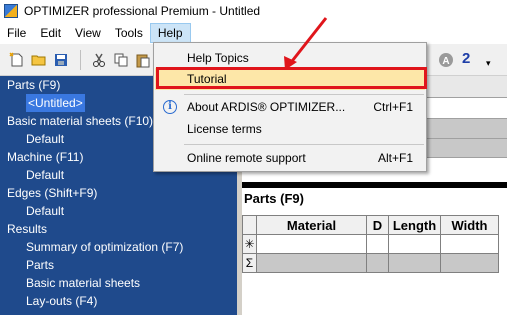  I want to click on menu-bar: File Edit View Tools Help, so click(253, 33).